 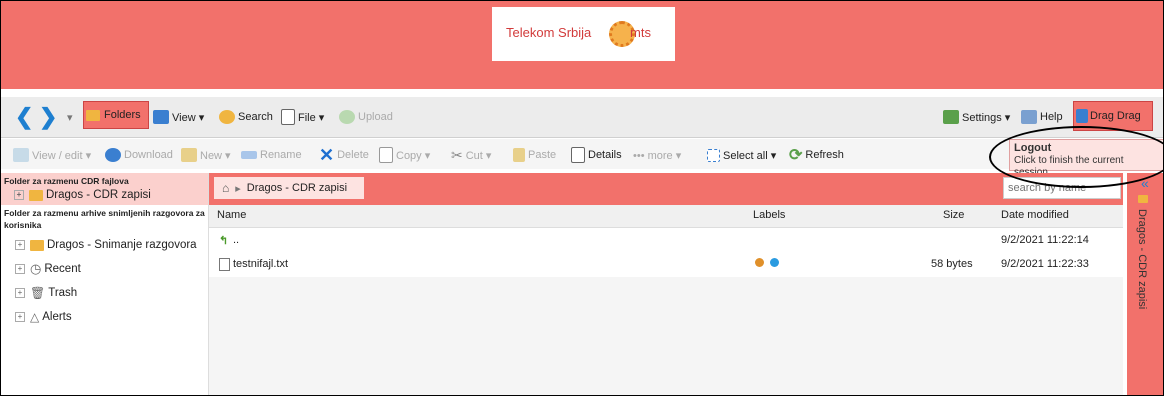 What do you see at coordinates (63, 293) in the screenshot?
I see `sidebar-item-label: Trash` at bounding box center [63, 293].